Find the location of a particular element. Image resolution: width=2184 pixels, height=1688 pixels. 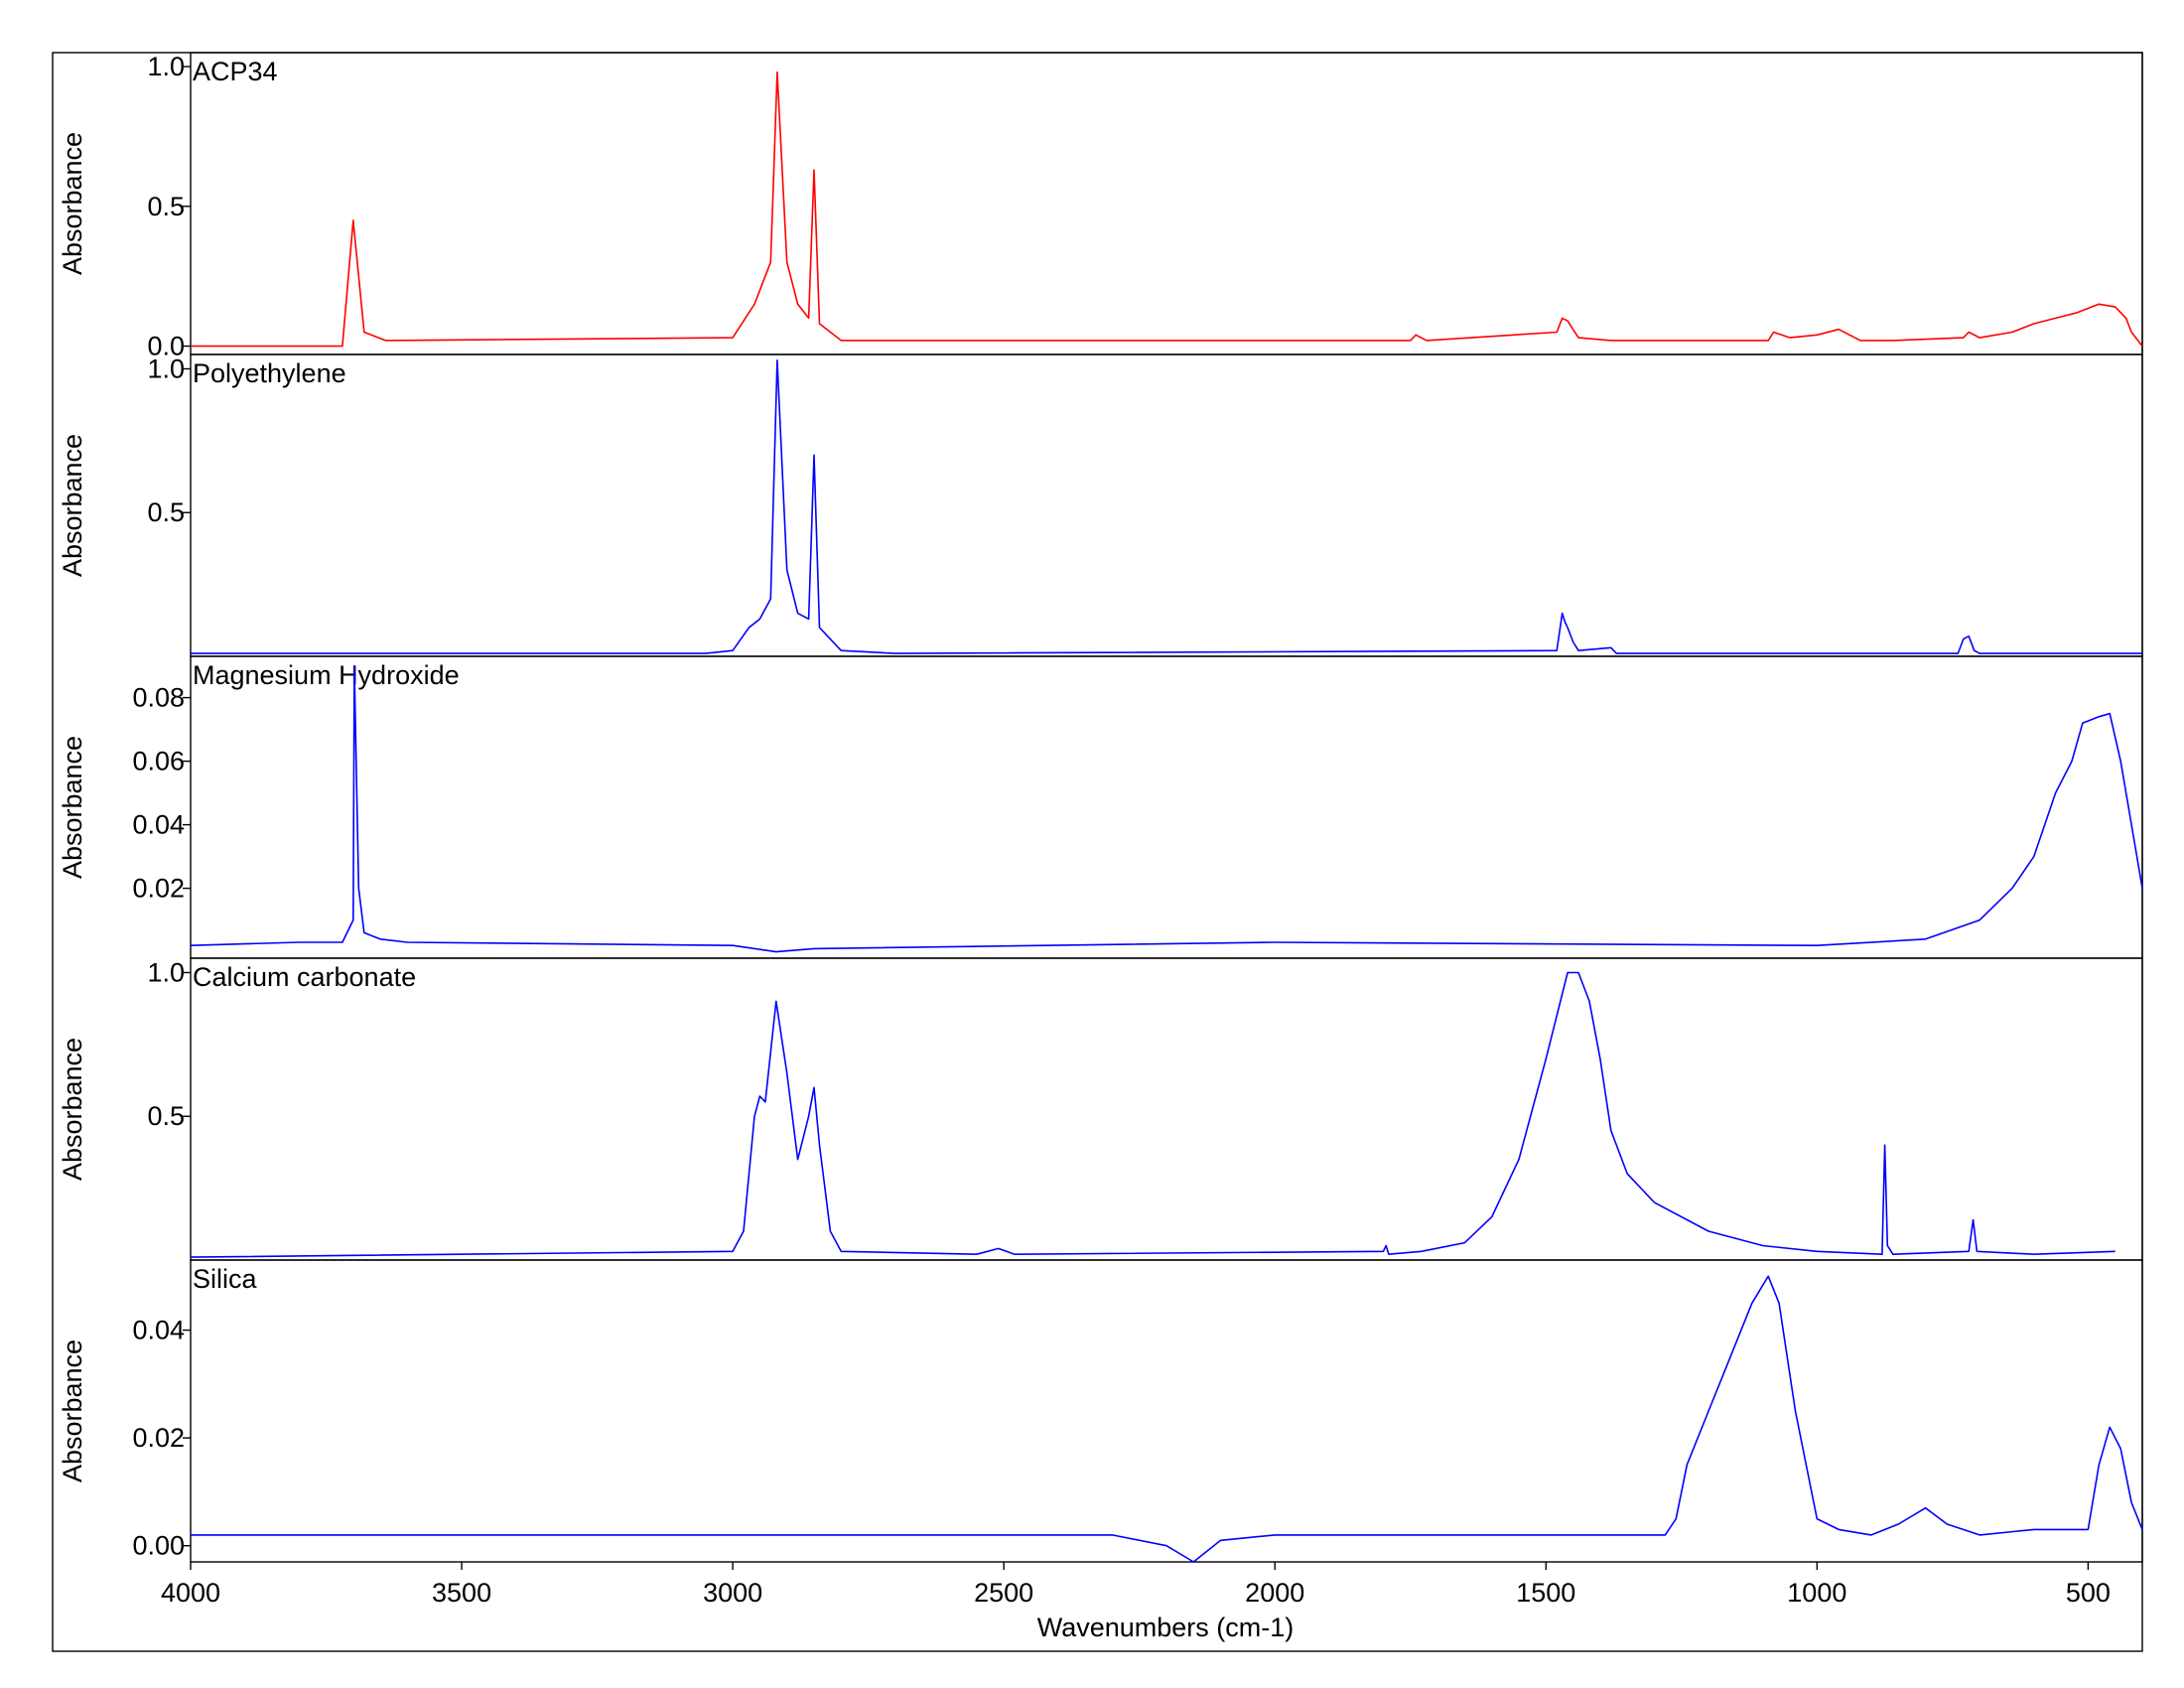

x-axis: 4000 3500 3000 2500 2000 1500 1000 500 is located at coordinates (1136, 1585).